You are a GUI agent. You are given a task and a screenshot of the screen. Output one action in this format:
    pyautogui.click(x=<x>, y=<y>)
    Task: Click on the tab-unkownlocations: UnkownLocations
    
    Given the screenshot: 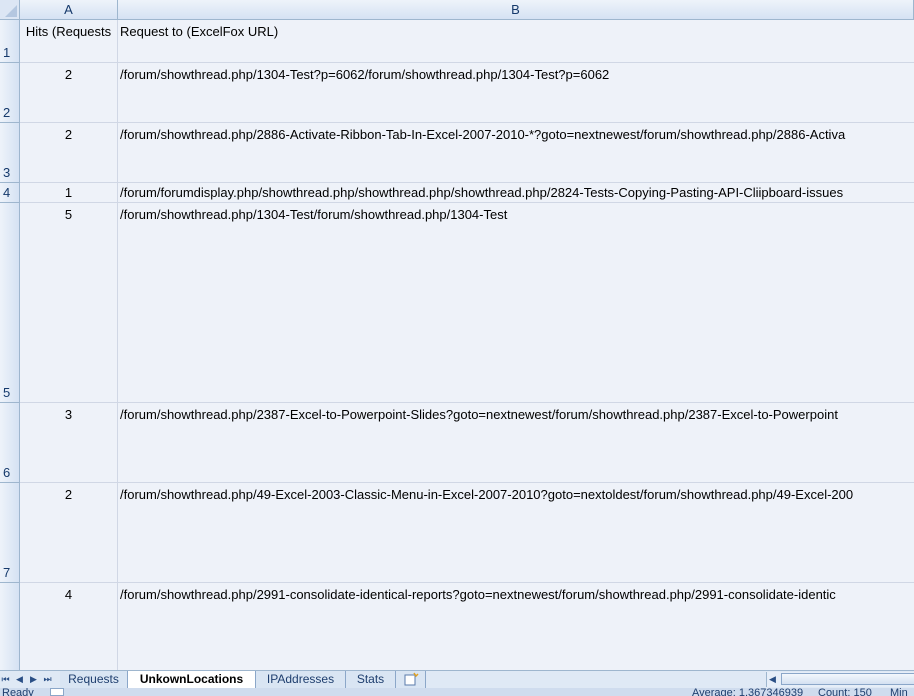 What is the action you would take?
    pyautogui.click(x=192, y=679)
    